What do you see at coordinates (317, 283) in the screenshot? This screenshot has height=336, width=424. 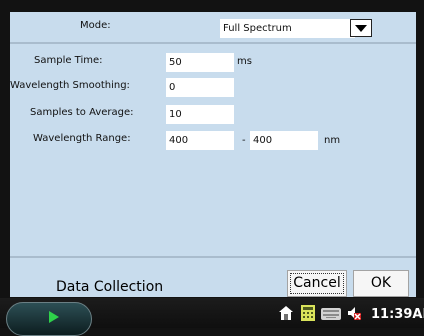 I see `cancel-button: Cancel` at bounding box center [317, 283].